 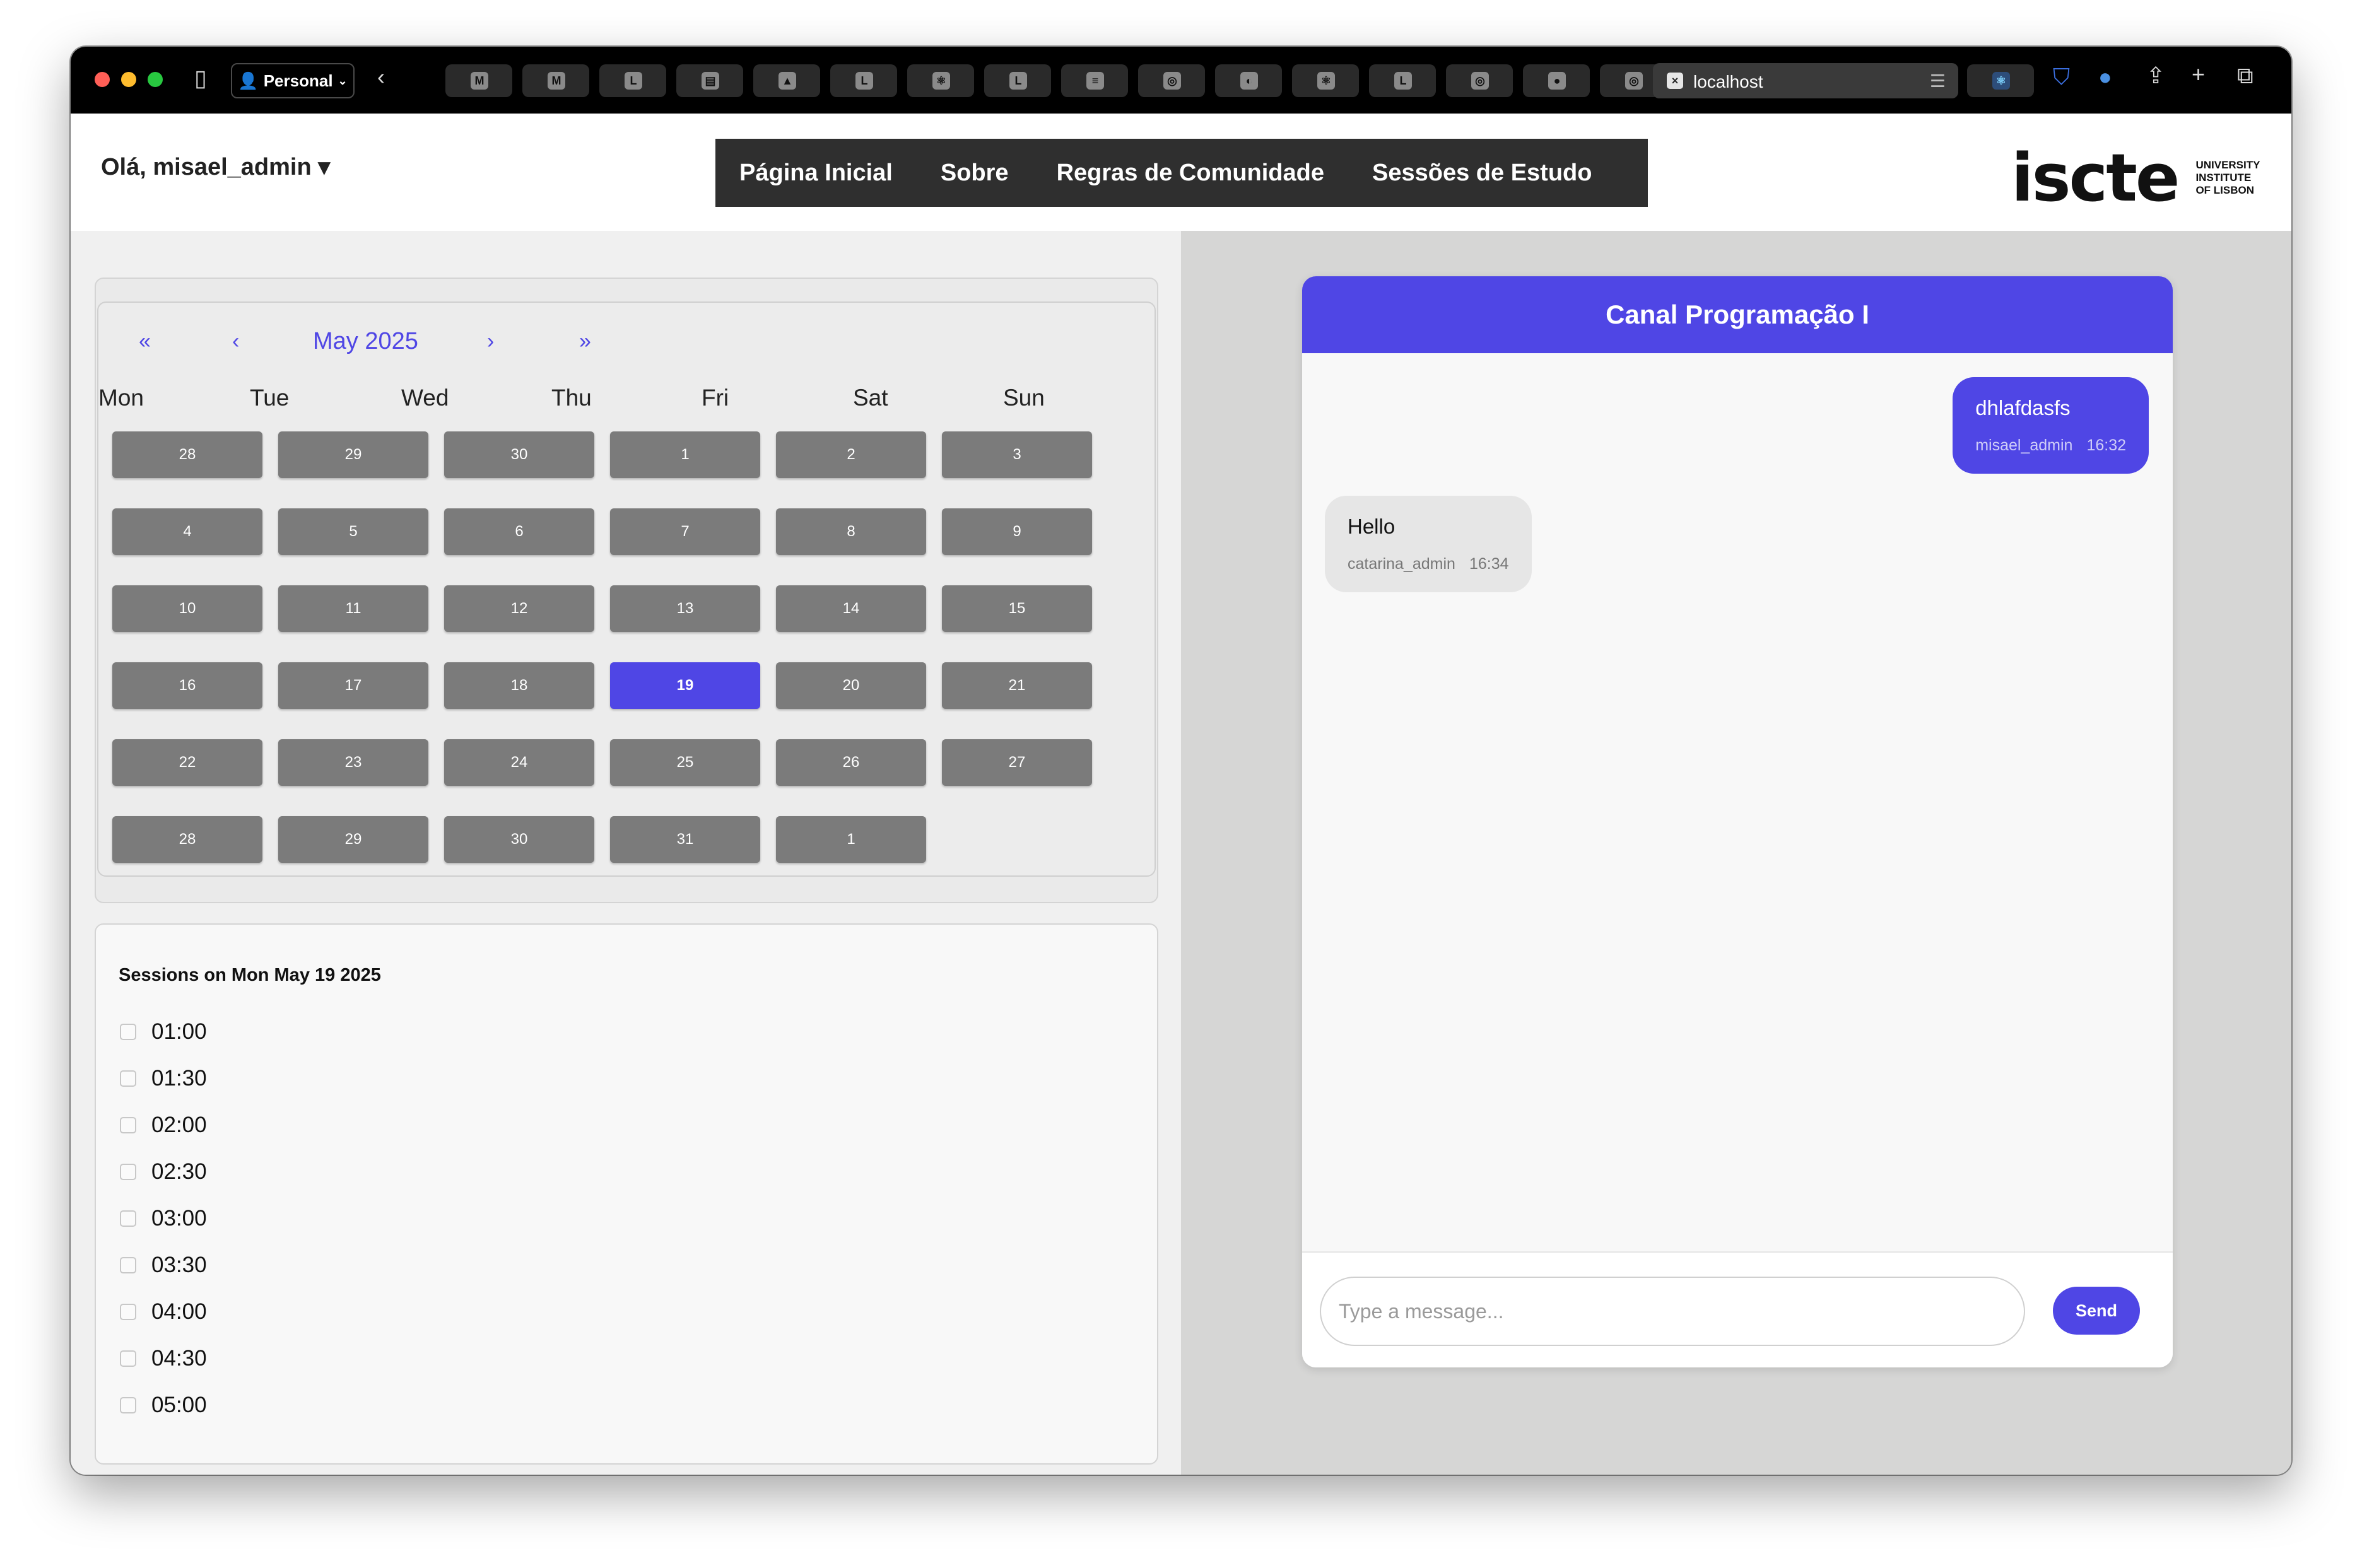 What do you see at coordinates (163, 1125) in the screenshot?
I see `session-slot: 02:00` at bounding box center [163, 1125].